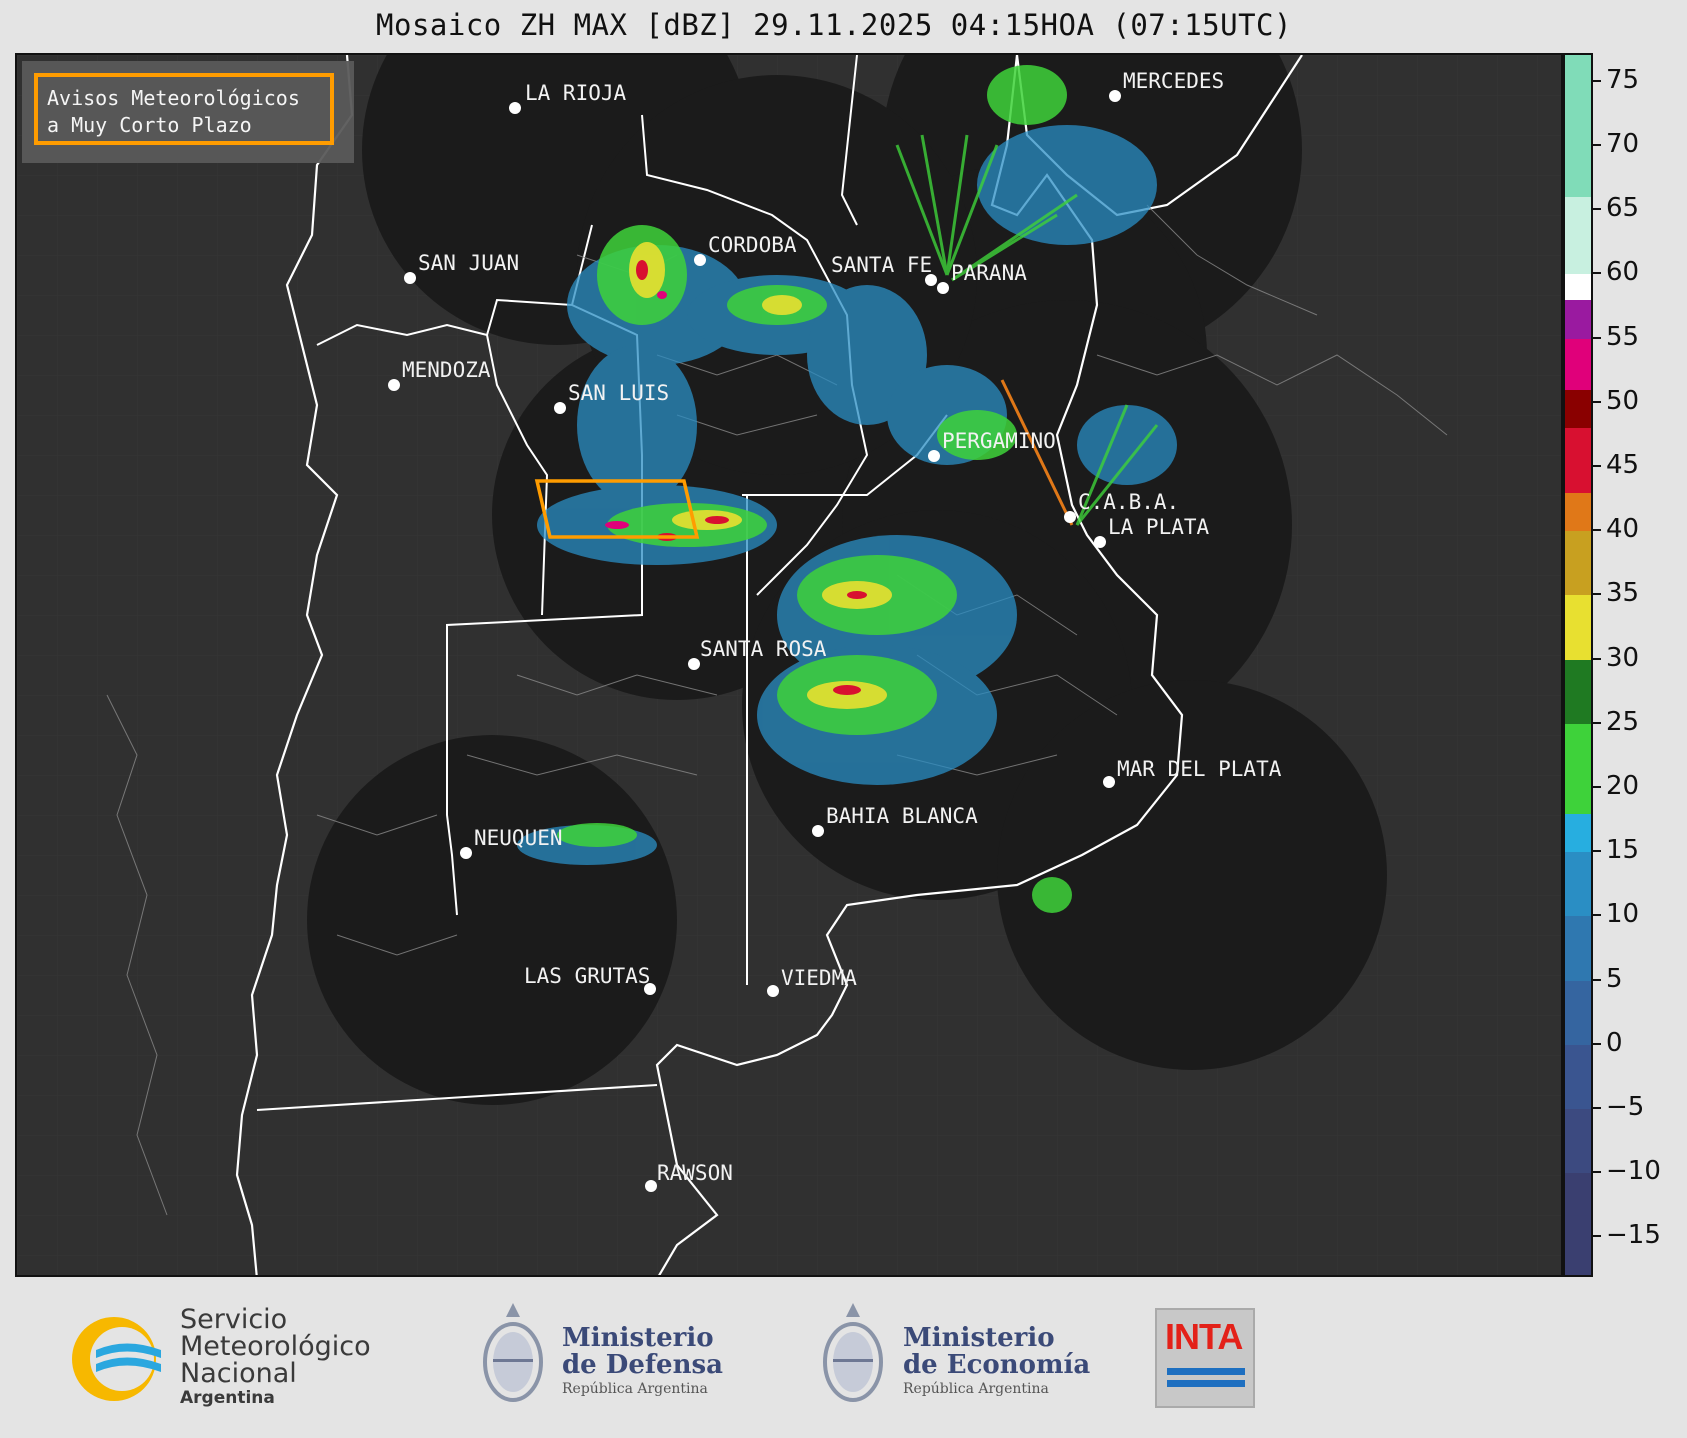  What do you see at coordinates (1204, 1336) in the screenshot?
I see `inta-label: INTA` at bounding box center [1204, 1336].